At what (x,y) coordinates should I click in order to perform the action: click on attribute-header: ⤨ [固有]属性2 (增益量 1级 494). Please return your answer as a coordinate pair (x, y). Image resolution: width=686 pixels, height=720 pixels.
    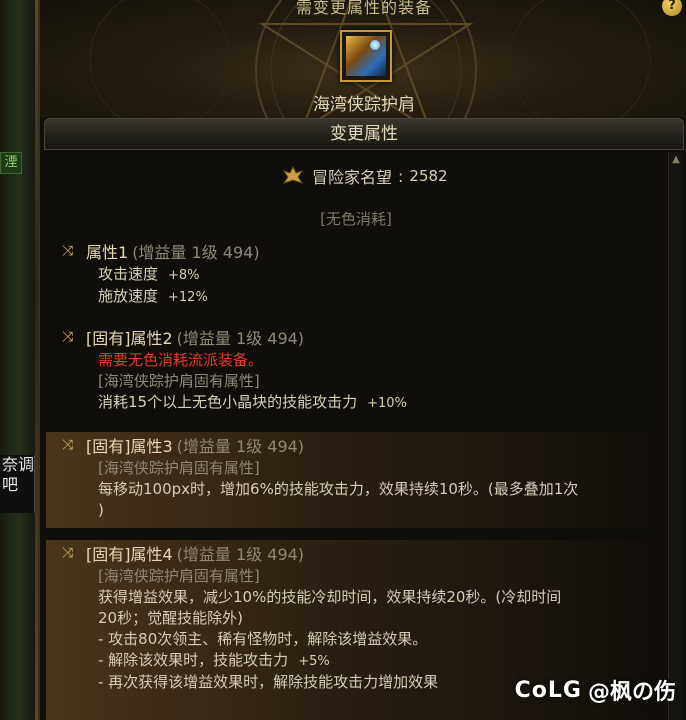
    Looking at the image, I should click on (356, 337).